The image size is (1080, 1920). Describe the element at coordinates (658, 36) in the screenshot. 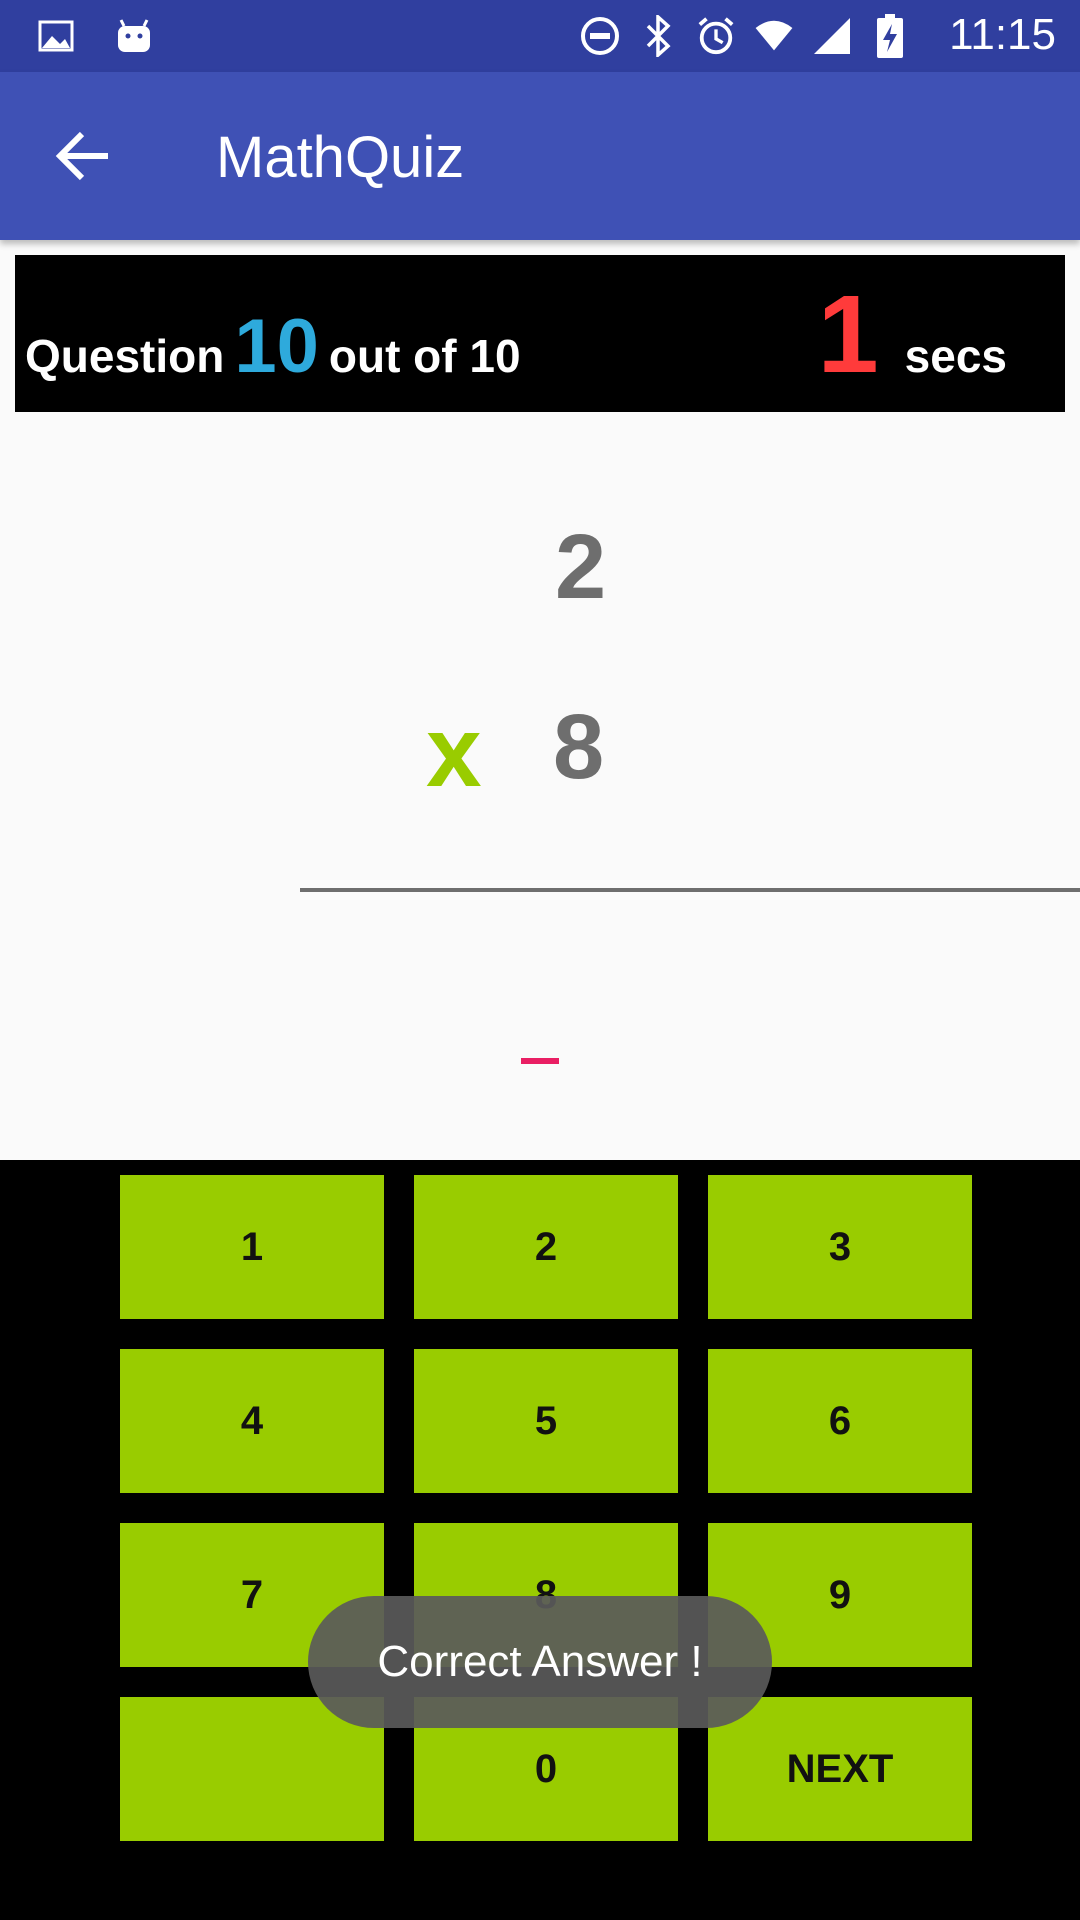

I see `bluetooth-icon` at that location.